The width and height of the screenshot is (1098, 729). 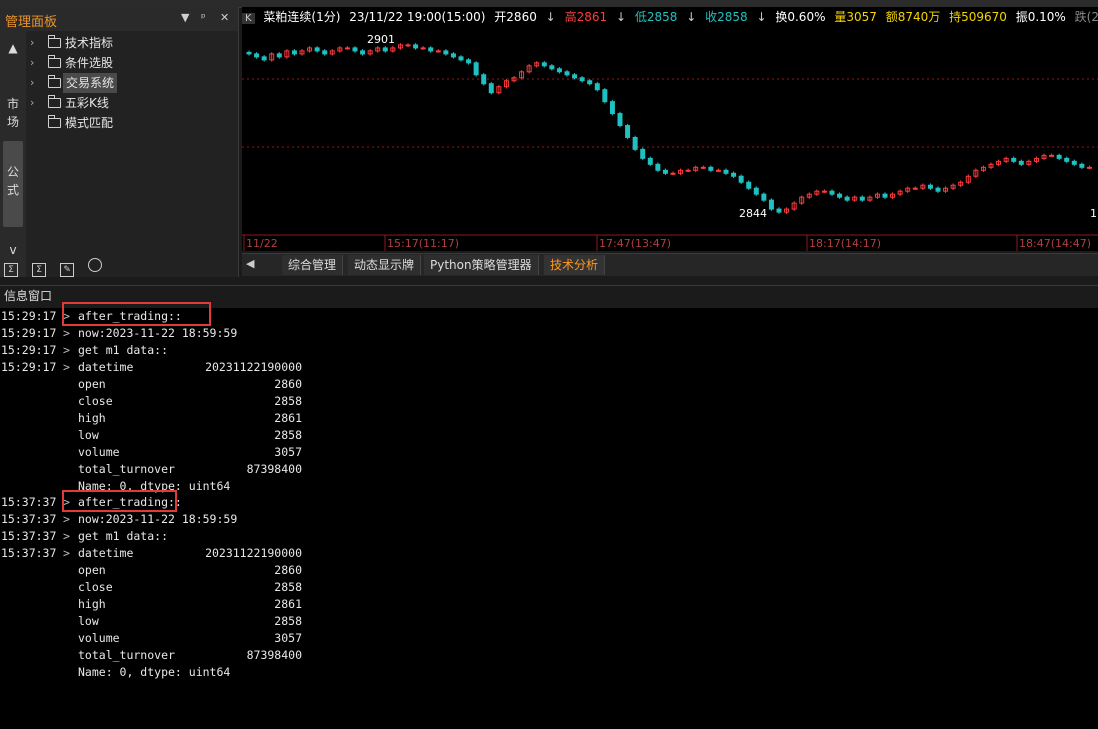 I want to click on tree-item: › 交易系统, so click(x=132, y=83).